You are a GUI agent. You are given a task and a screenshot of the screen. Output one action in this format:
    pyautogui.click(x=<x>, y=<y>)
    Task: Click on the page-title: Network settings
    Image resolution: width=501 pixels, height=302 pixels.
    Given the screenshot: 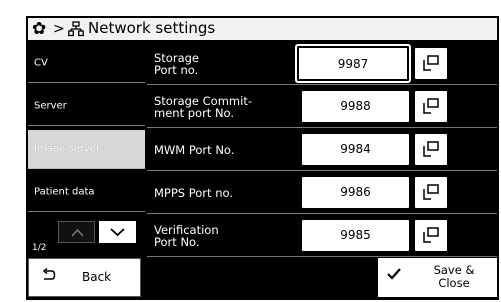 What is the action you would take?
    pyautogui.click(x=152, y=28)
    